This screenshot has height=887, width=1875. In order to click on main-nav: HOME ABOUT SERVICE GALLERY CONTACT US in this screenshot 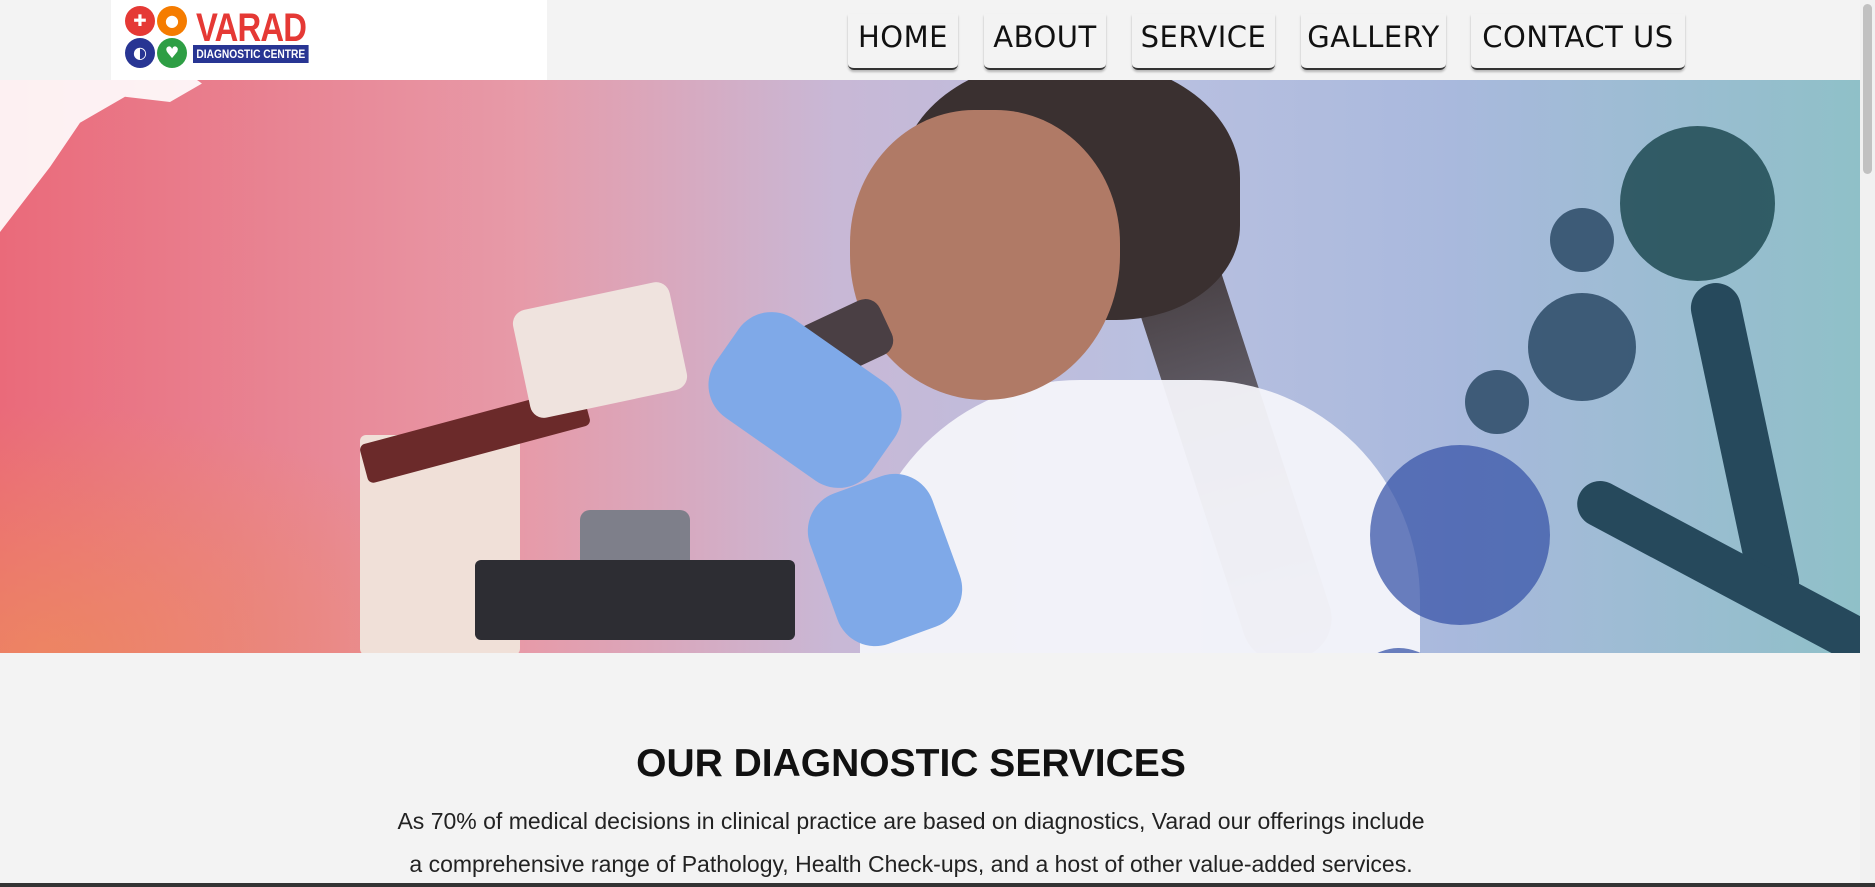, I will do `click(937, 40)`.